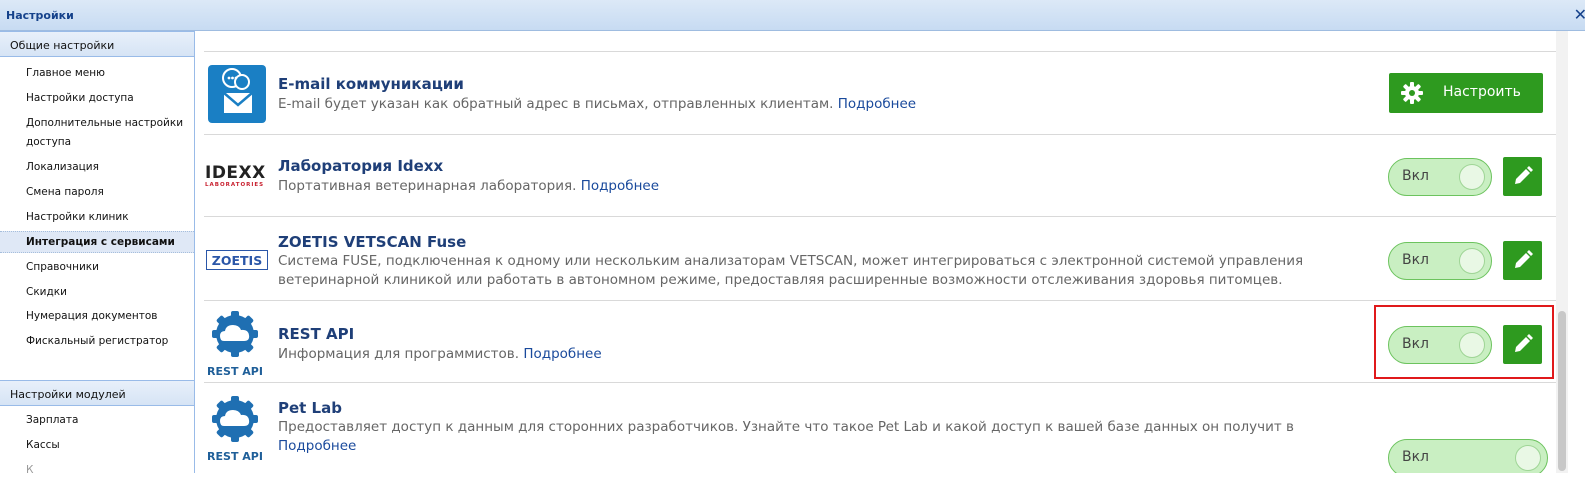 This screenshot has width=1585, height=480. What do you see at coordinates (371, 84) in the screenshot?
I see `integration-name: E-mail коммуникации` at bounding box center [371, 84].